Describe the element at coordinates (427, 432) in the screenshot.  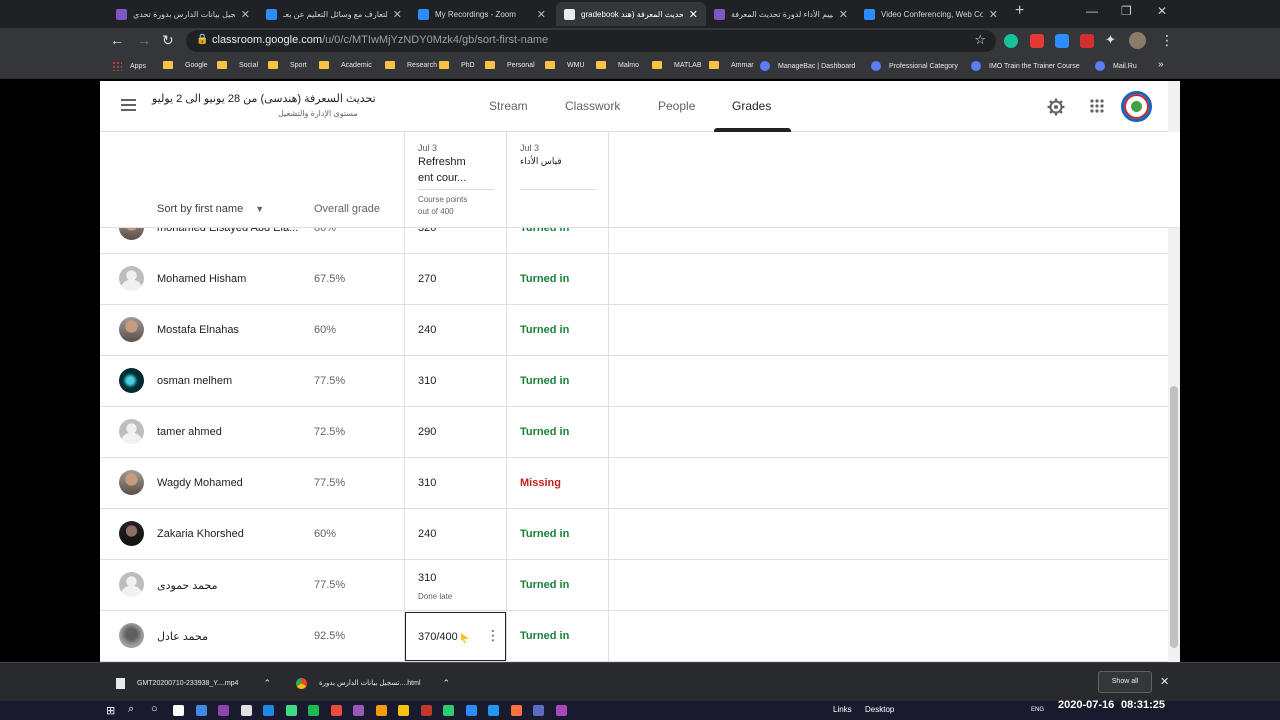
I see `assignment-points: 290` at that location.